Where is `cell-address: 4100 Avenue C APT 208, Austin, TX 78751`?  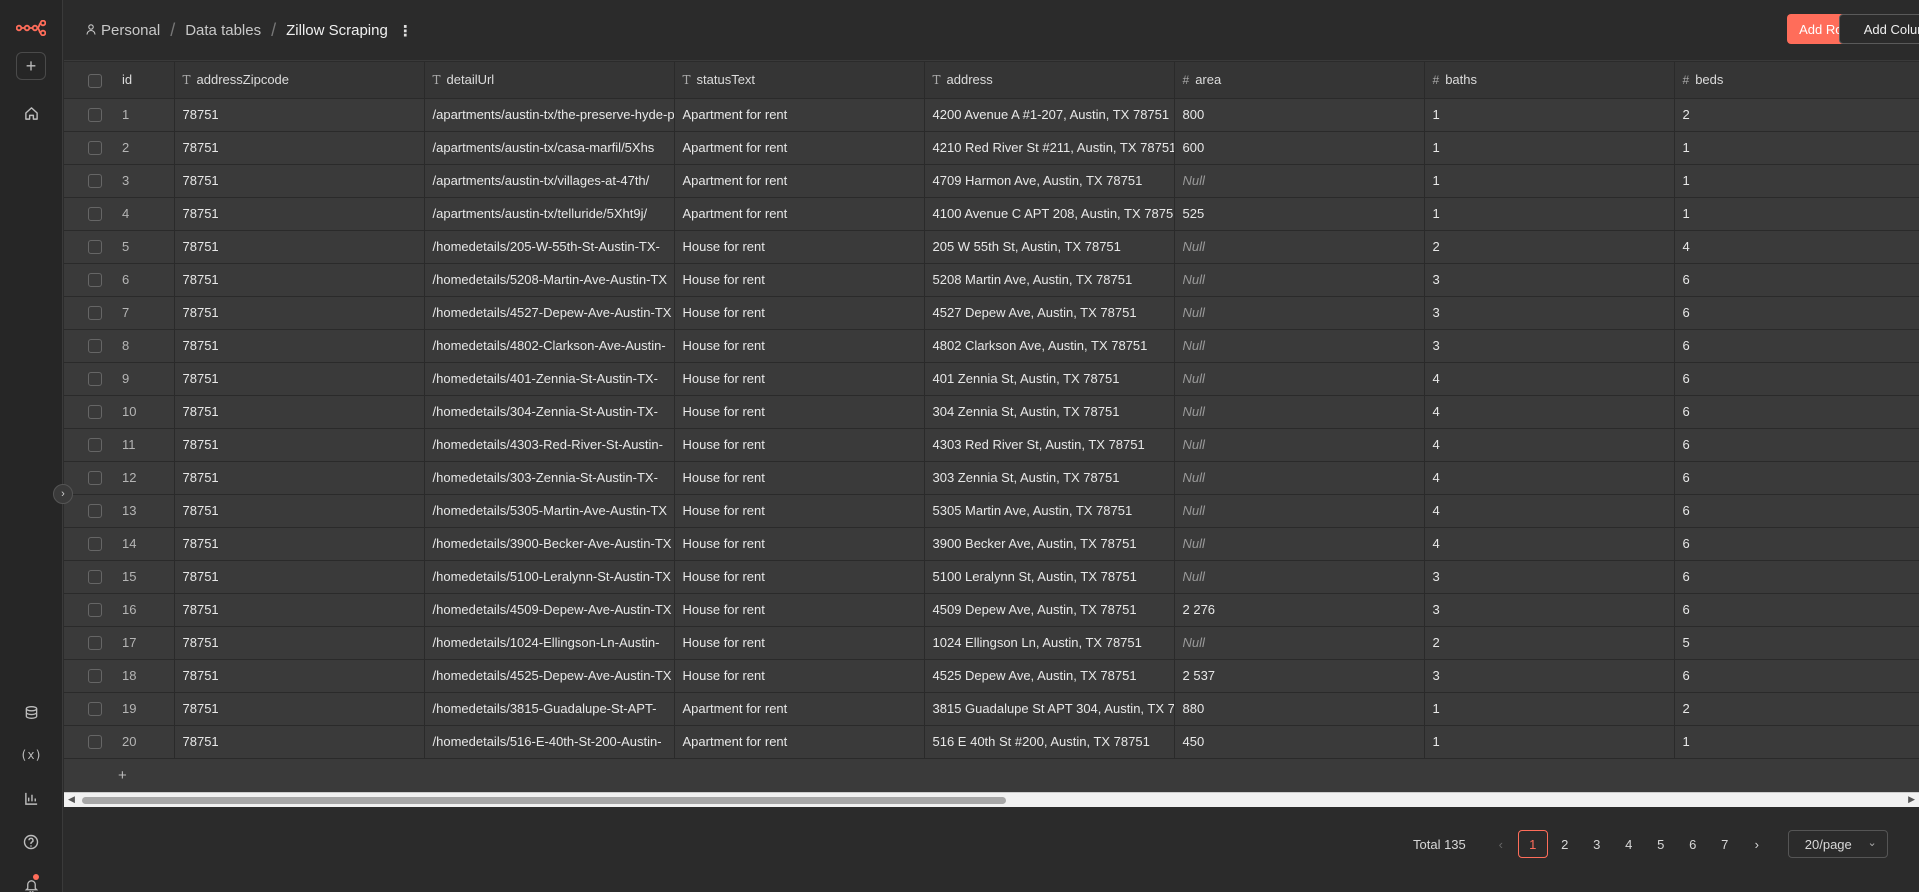 cell-address: 4100 Avenue C APT 208, Austin, TX 78751 is located at coordinates (1049, 214).